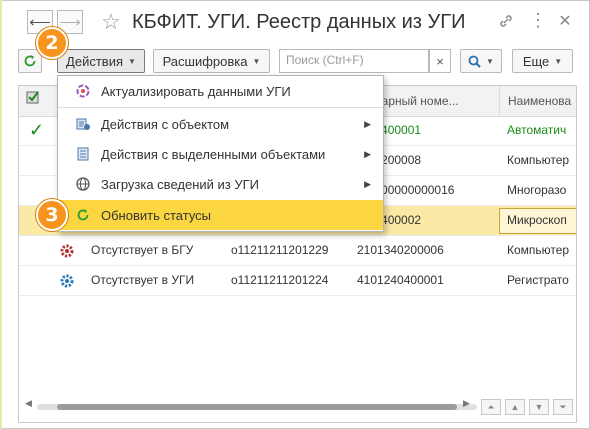 The image size is (590, 429). Describe the element at coordinates (83, 124) in the screenshot. I see `object-icon` at that location.